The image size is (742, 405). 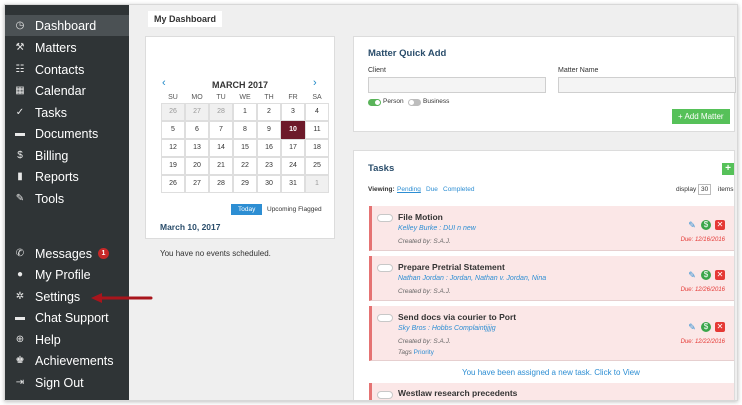 I want to click on sidebar-item-billing: $ Billing, so click(x=67, y=155).